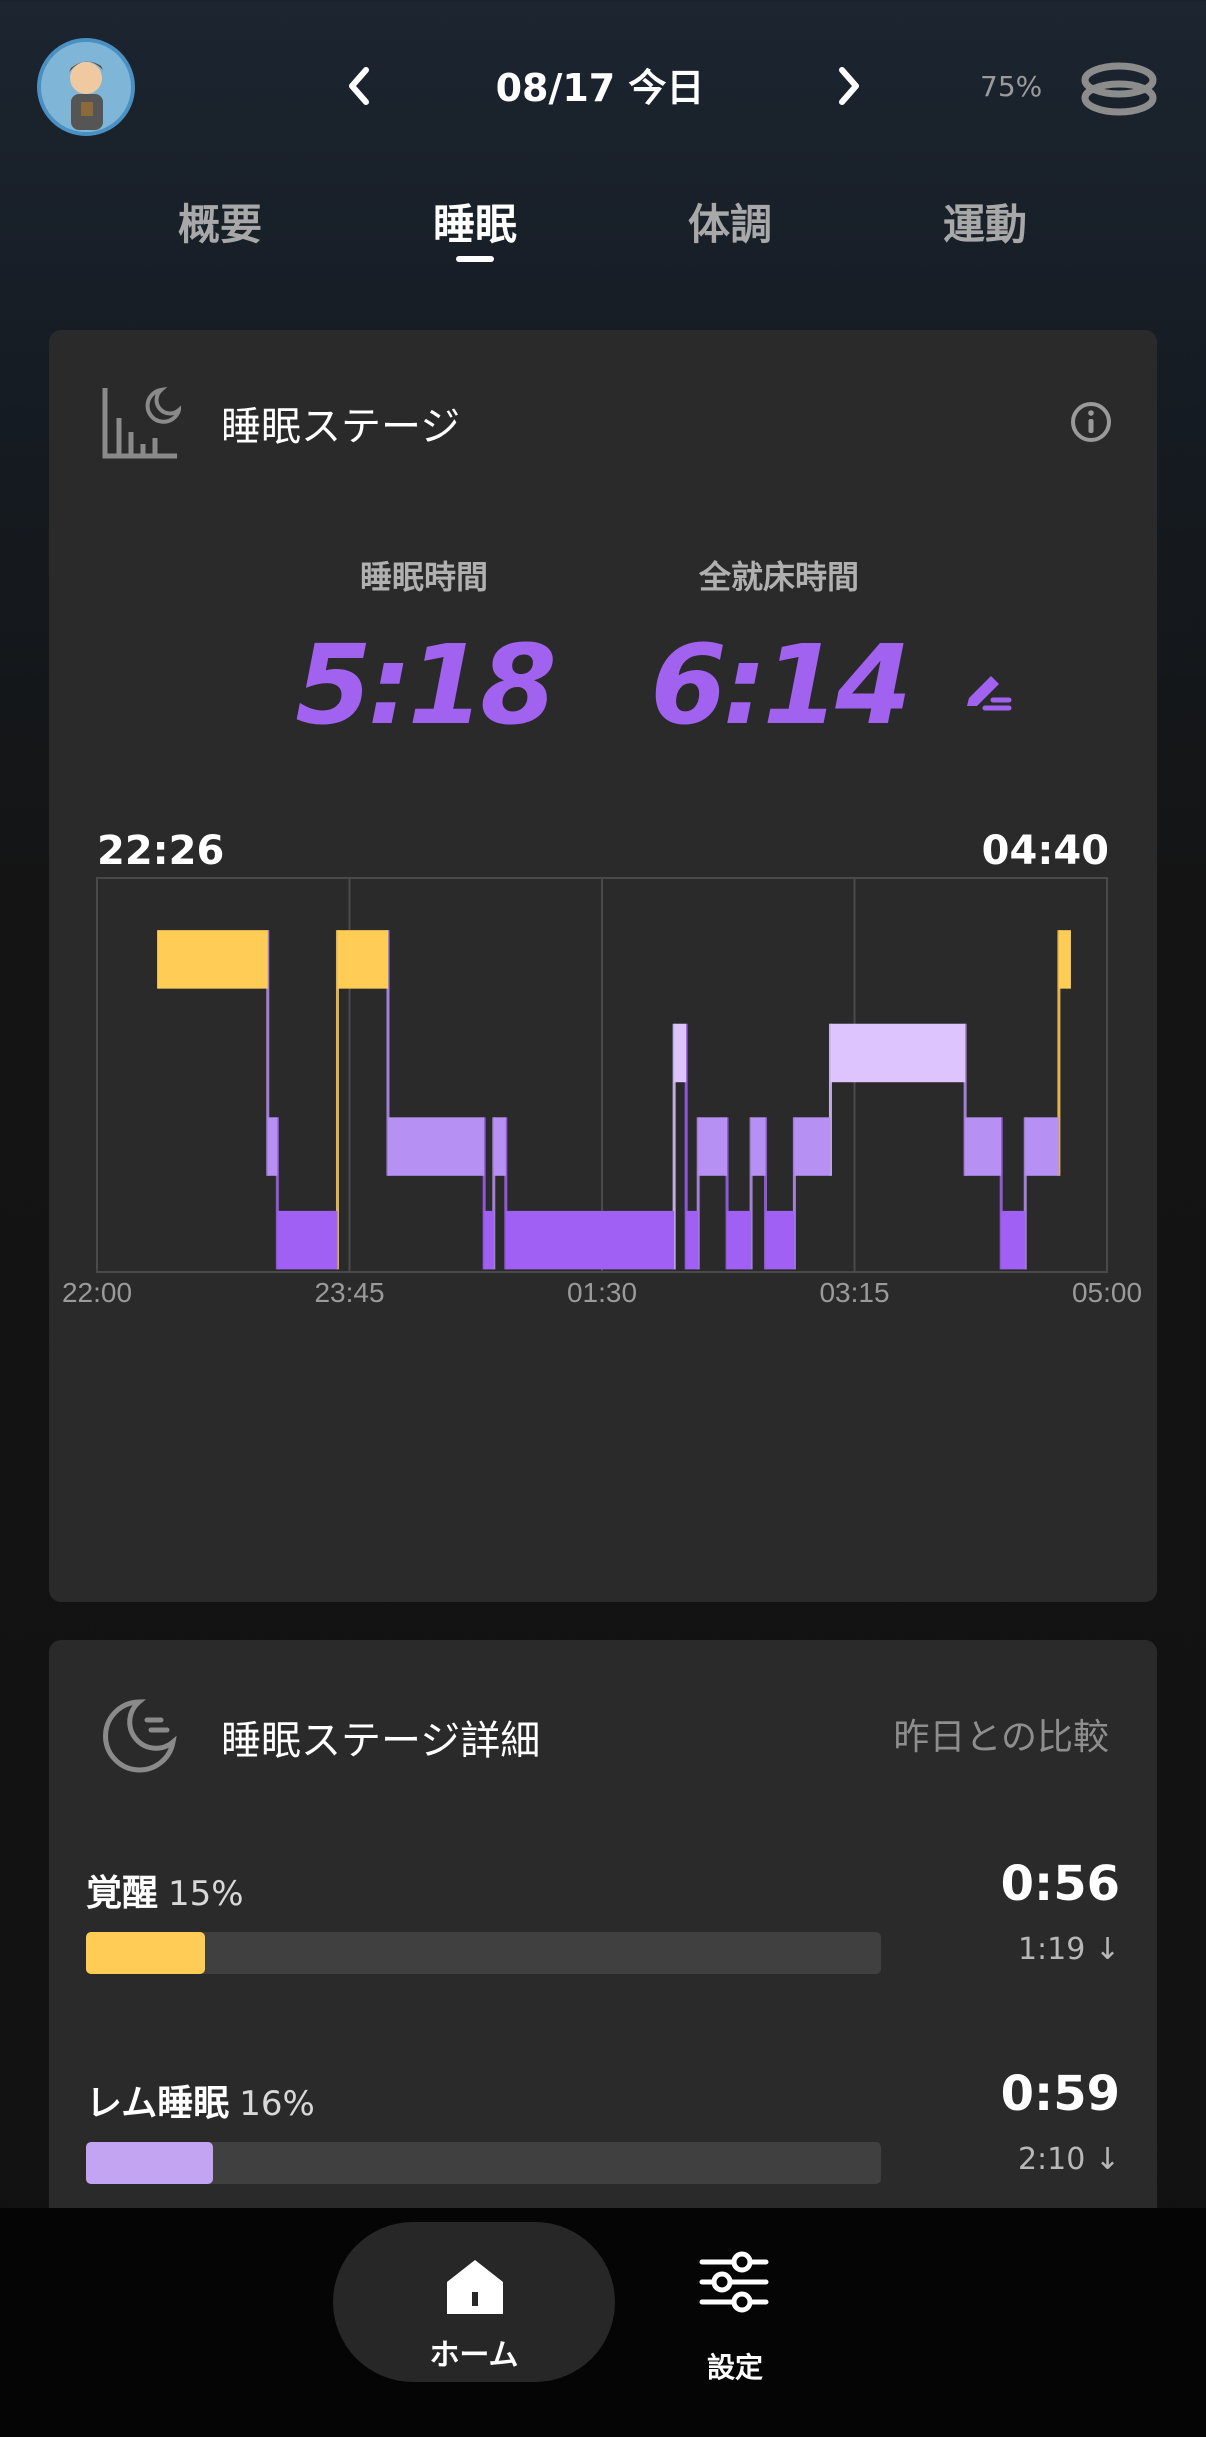  What do you see at coordinates (602, 1292) in the screenshot?
I see `x-tick-label: 01:30` at bounding box center [602, 1292].